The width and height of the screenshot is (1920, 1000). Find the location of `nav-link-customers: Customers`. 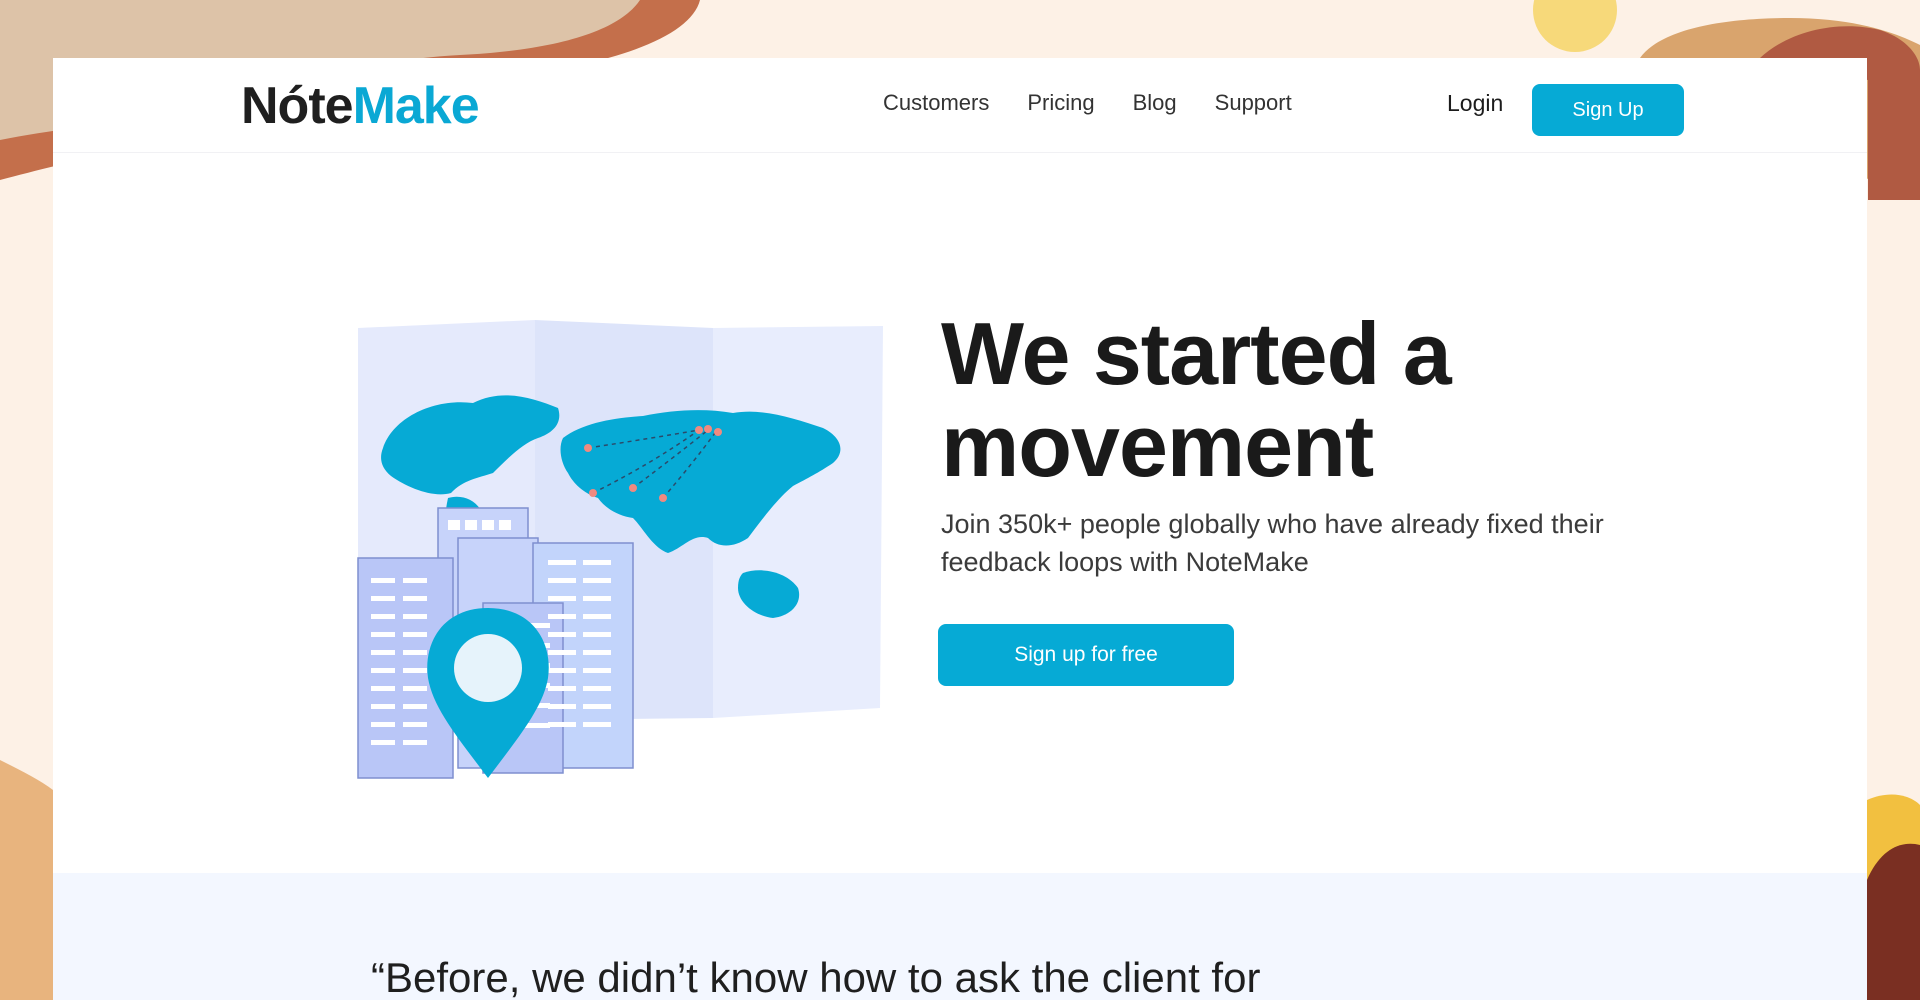

nav-link-customers: Customers is located at coordinates (936, 103).